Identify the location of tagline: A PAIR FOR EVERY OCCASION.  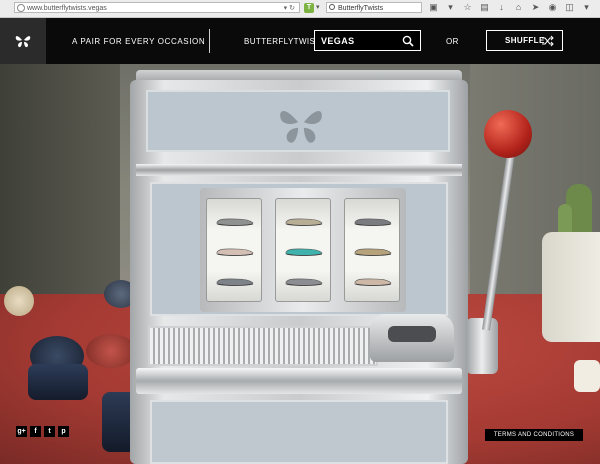
(139, 41).